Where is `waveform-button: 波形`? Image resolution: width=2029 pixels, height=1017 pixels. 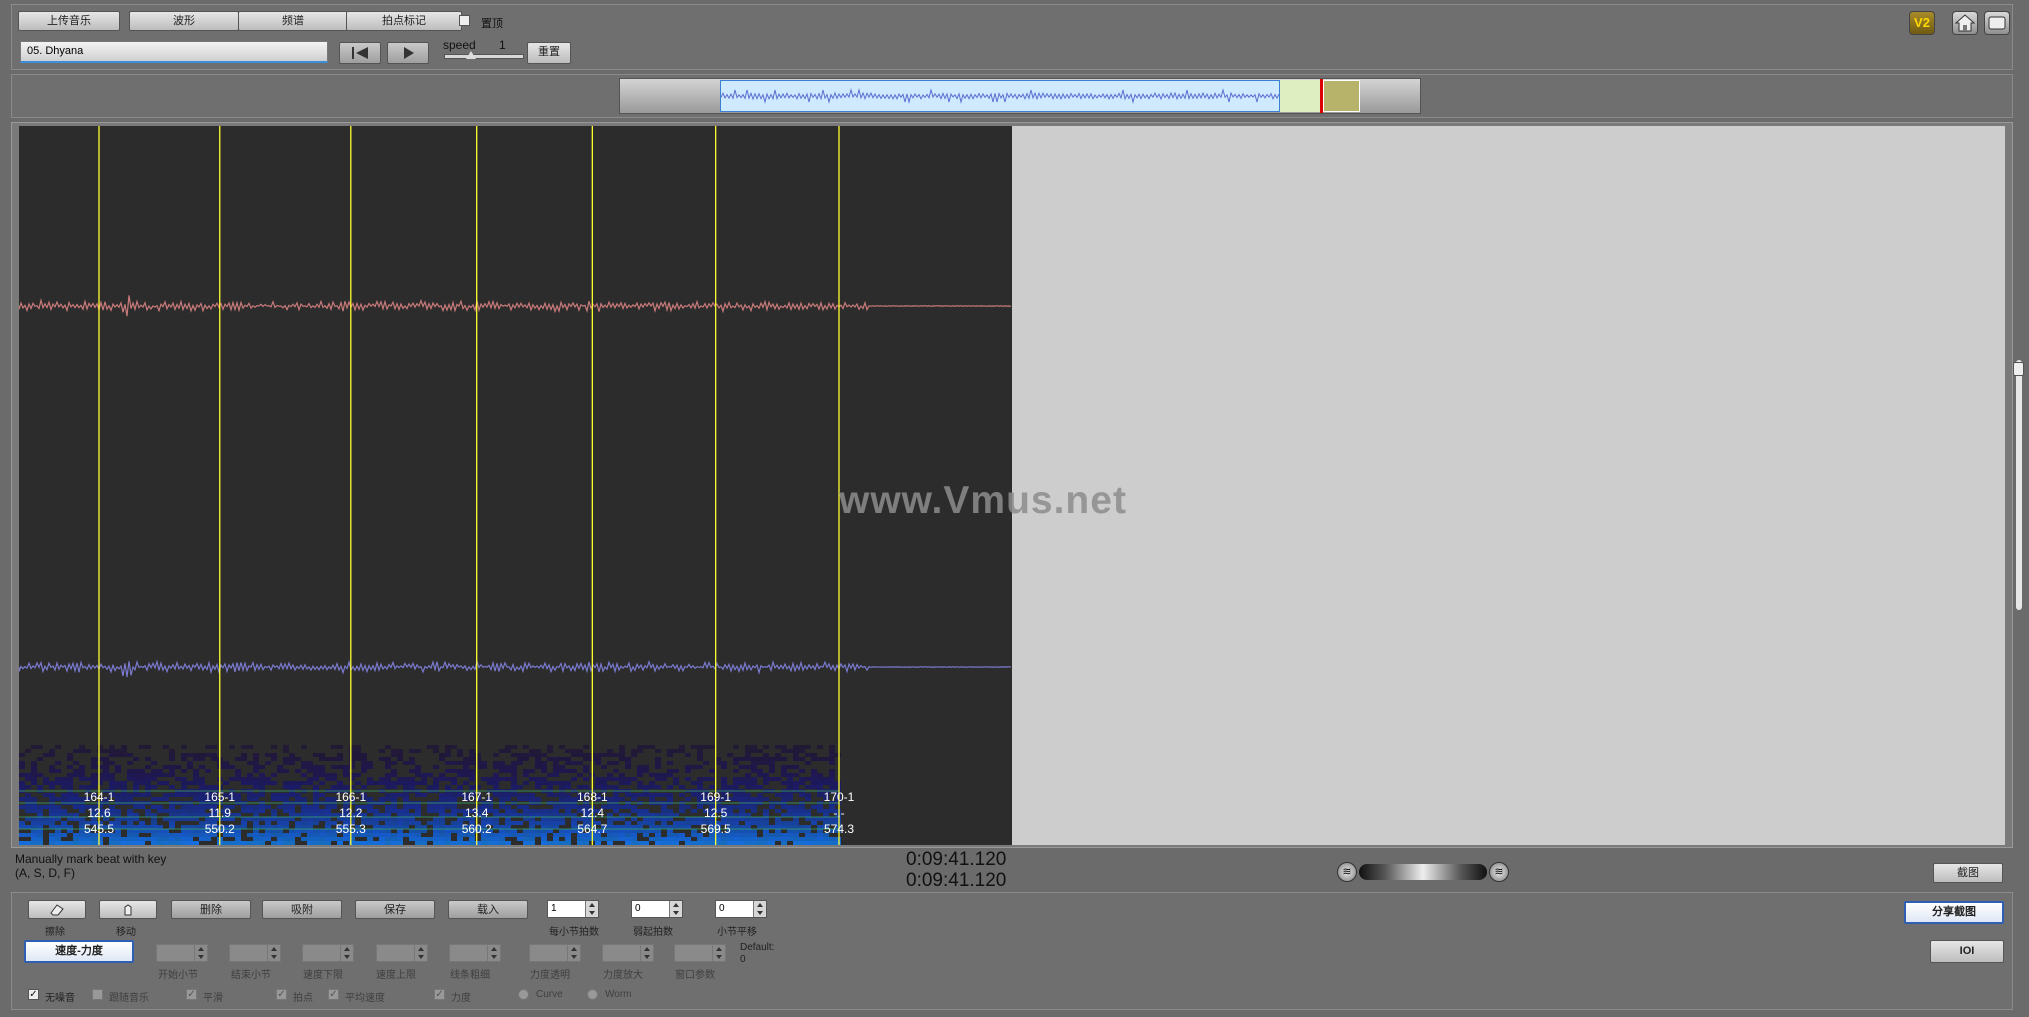 waveform-button: 波形 is located at coordinates (184, 21).